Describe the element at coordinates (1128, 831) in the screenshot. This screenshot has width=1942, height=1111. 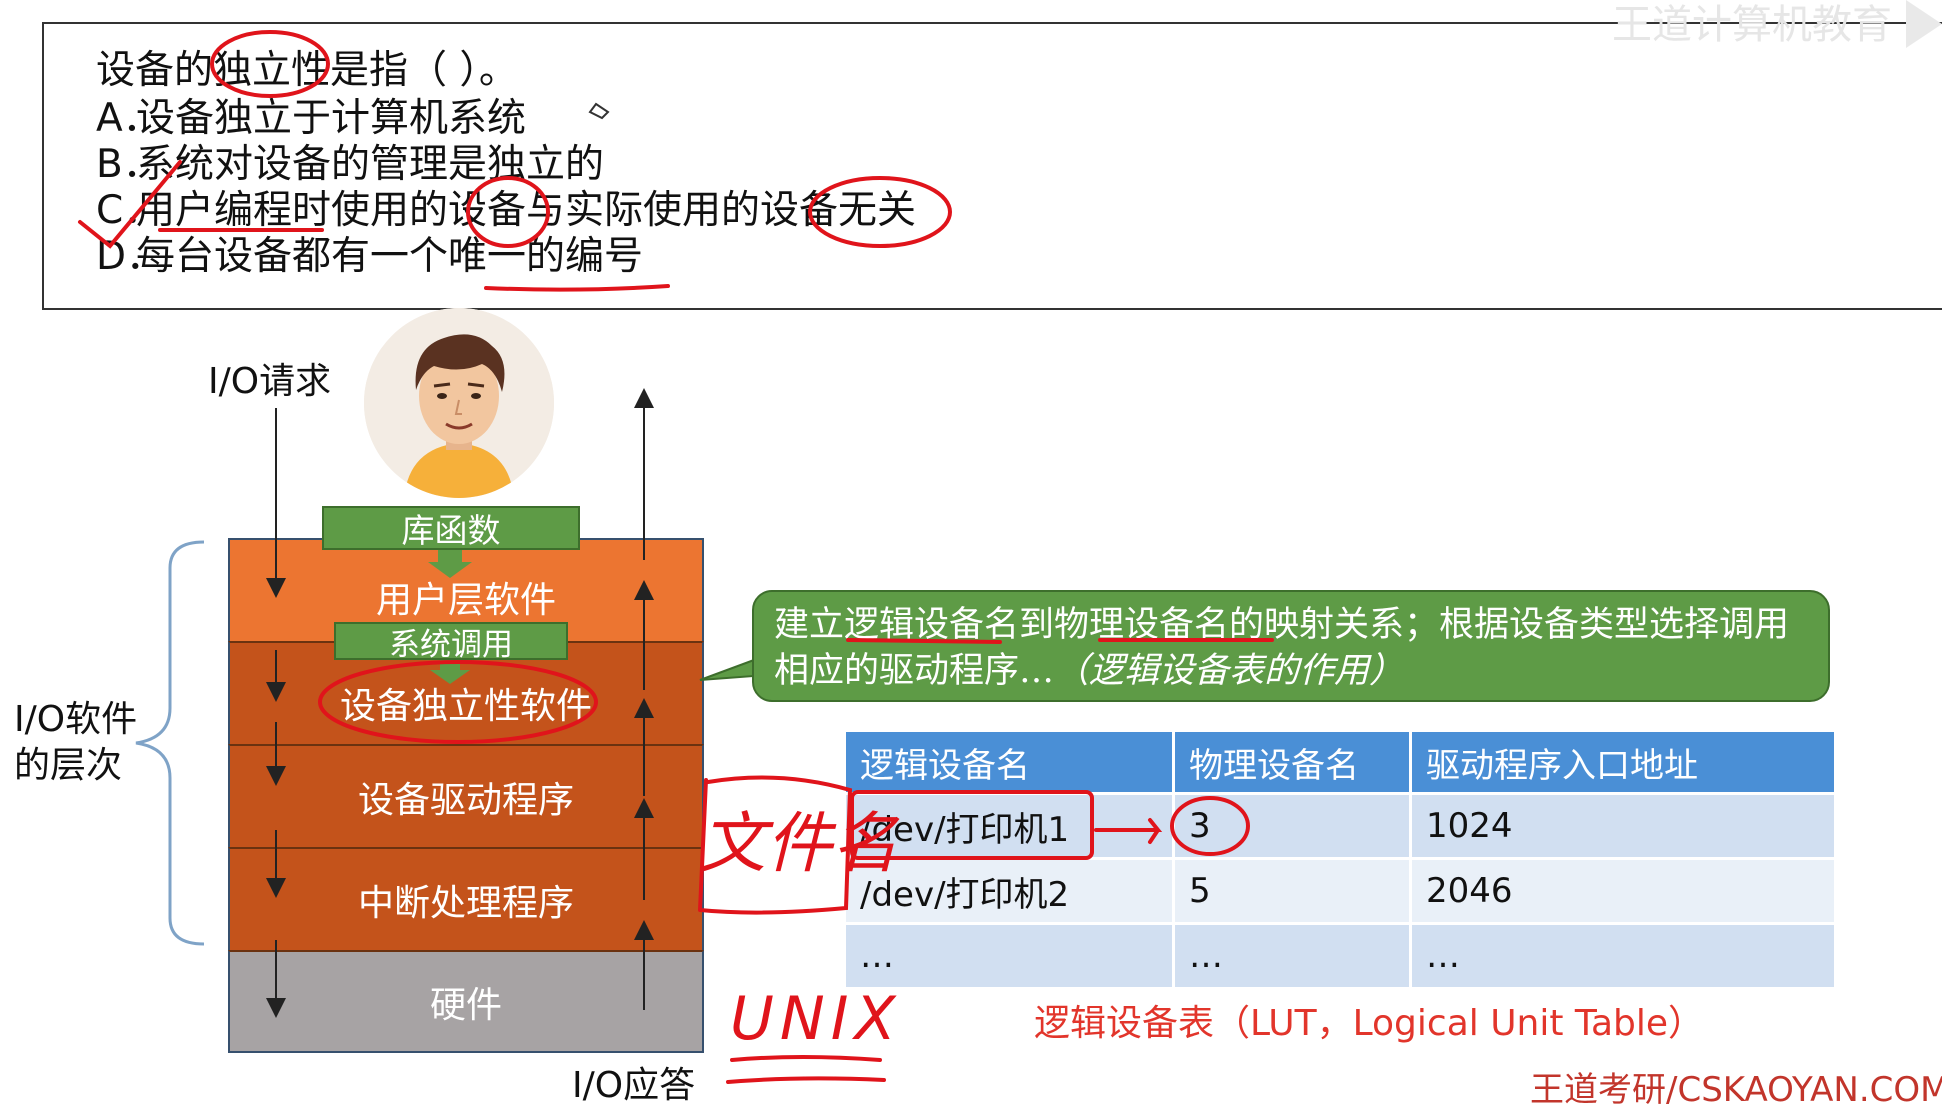
I see `arrow-mark` at that location.